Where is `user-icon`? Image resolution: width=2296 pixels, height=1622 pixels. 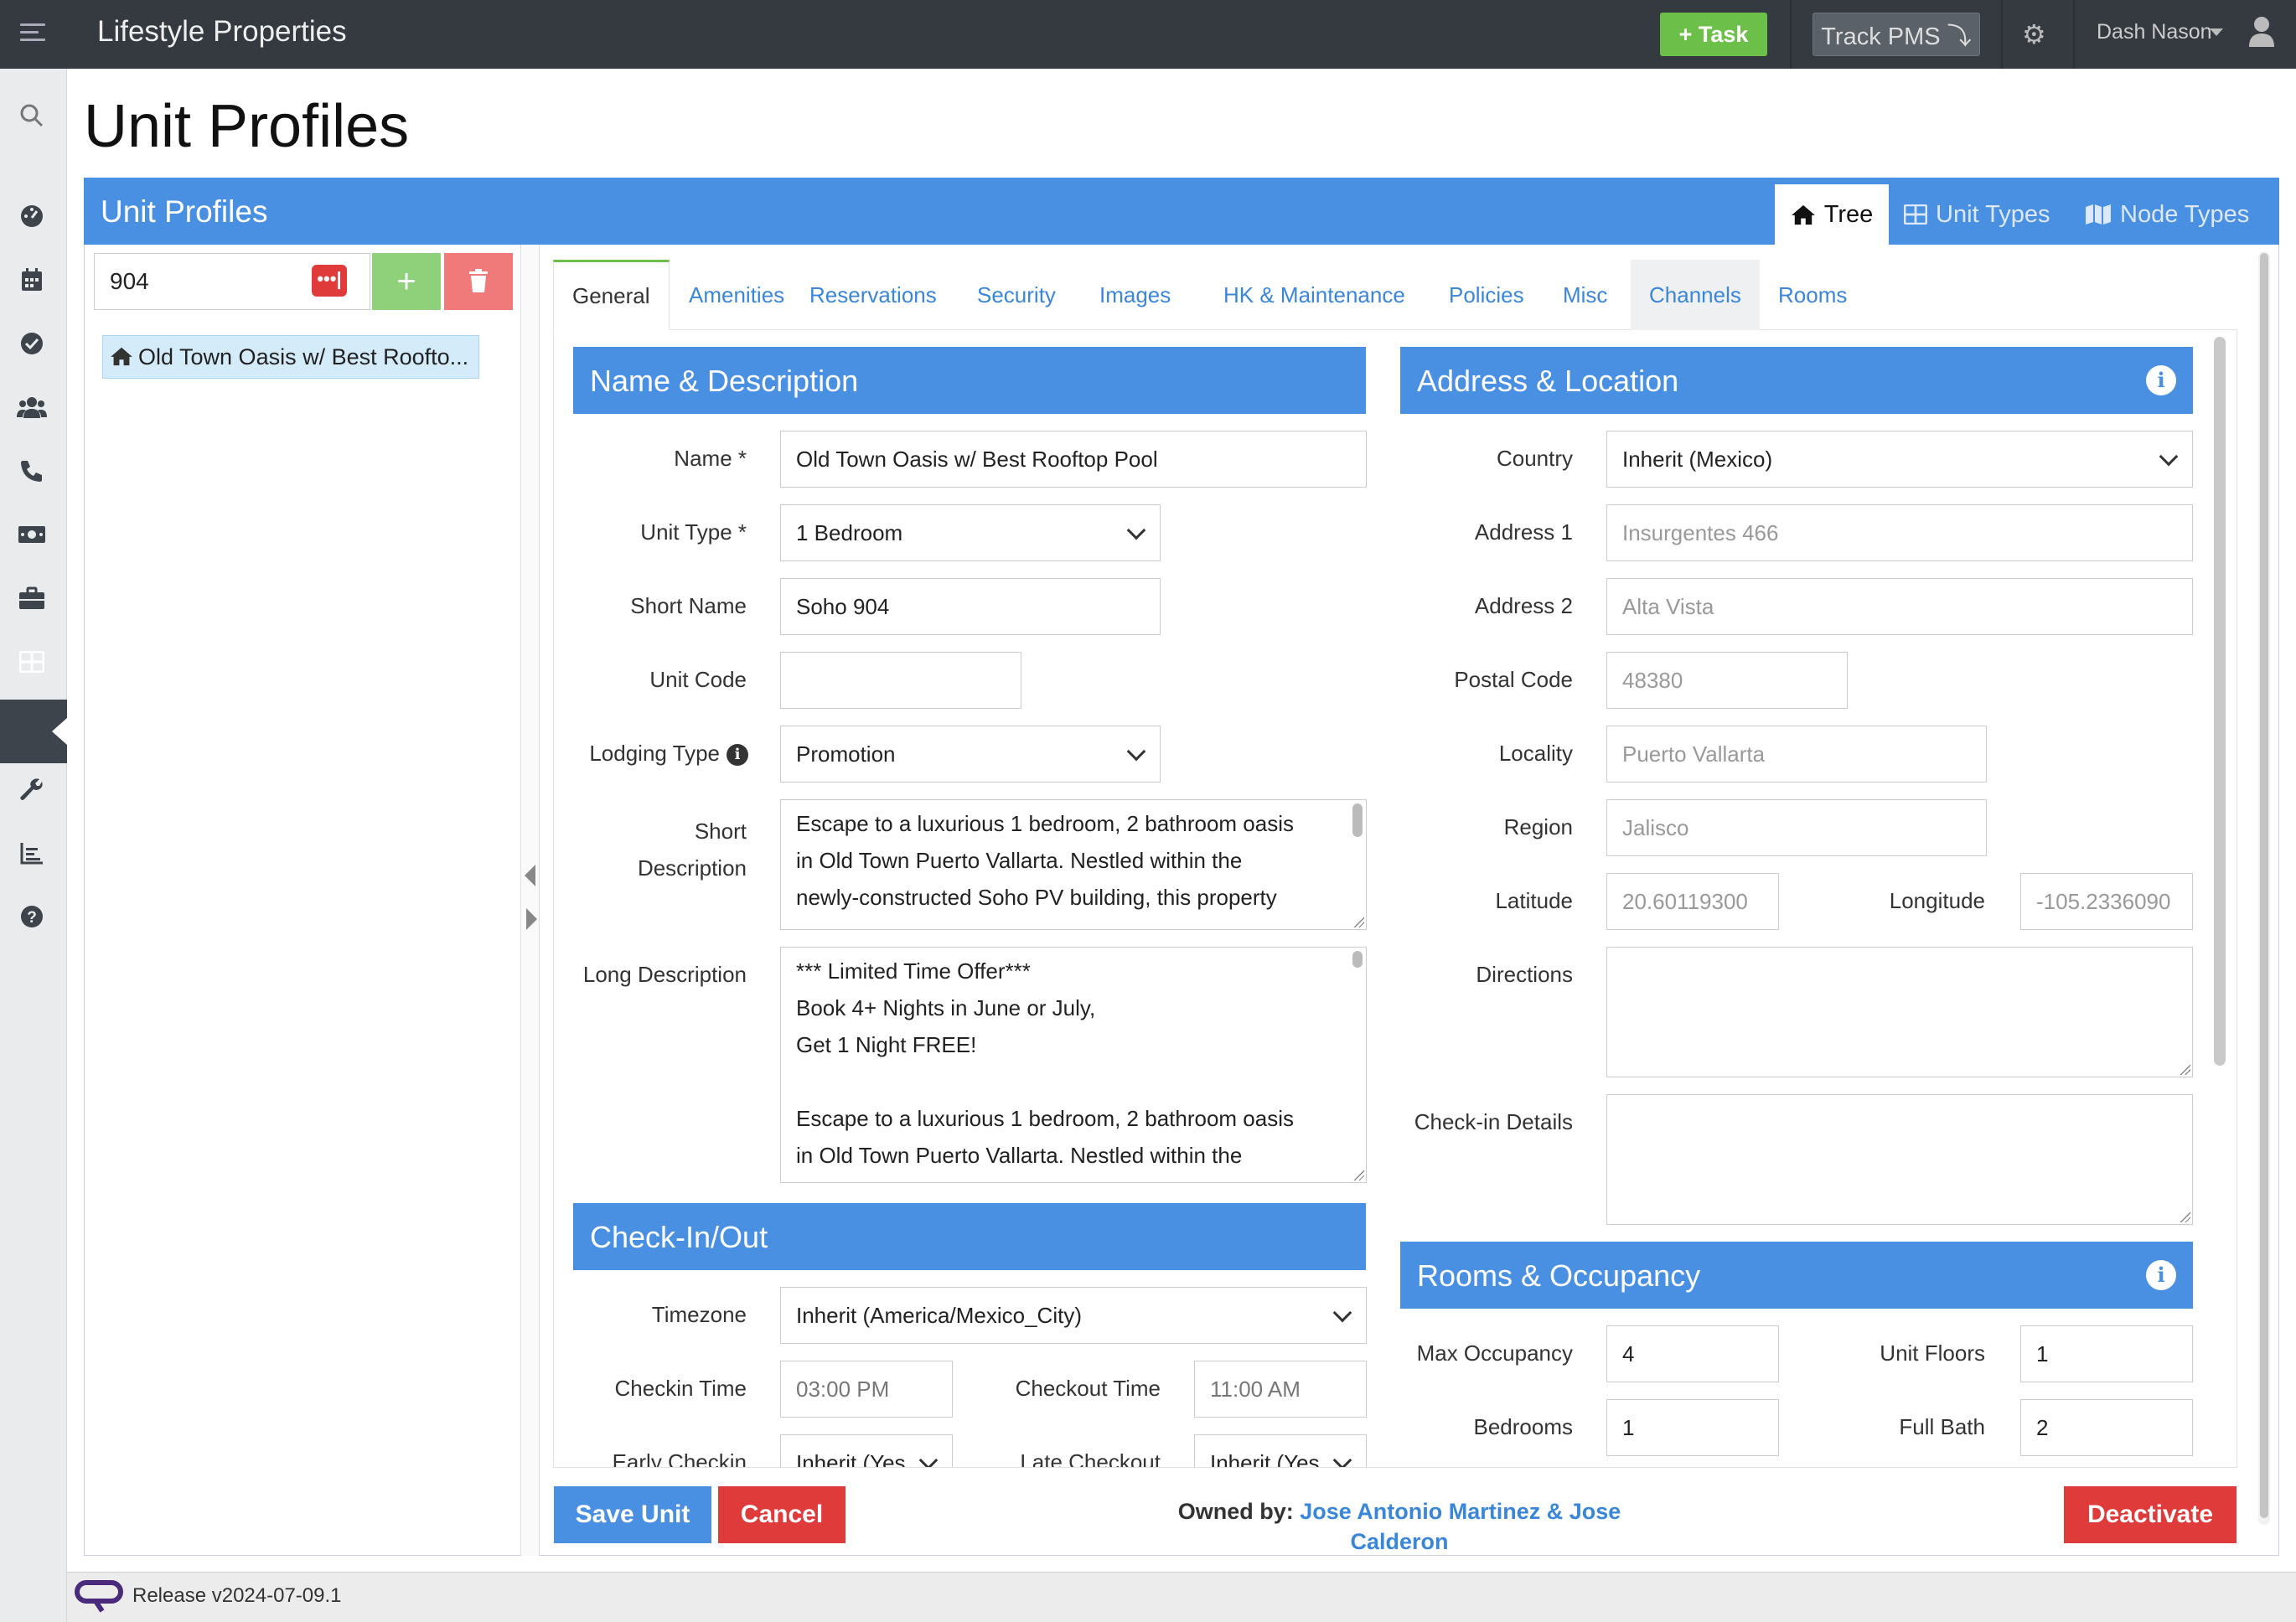 user-icon is located at coordinates (2261, 32).